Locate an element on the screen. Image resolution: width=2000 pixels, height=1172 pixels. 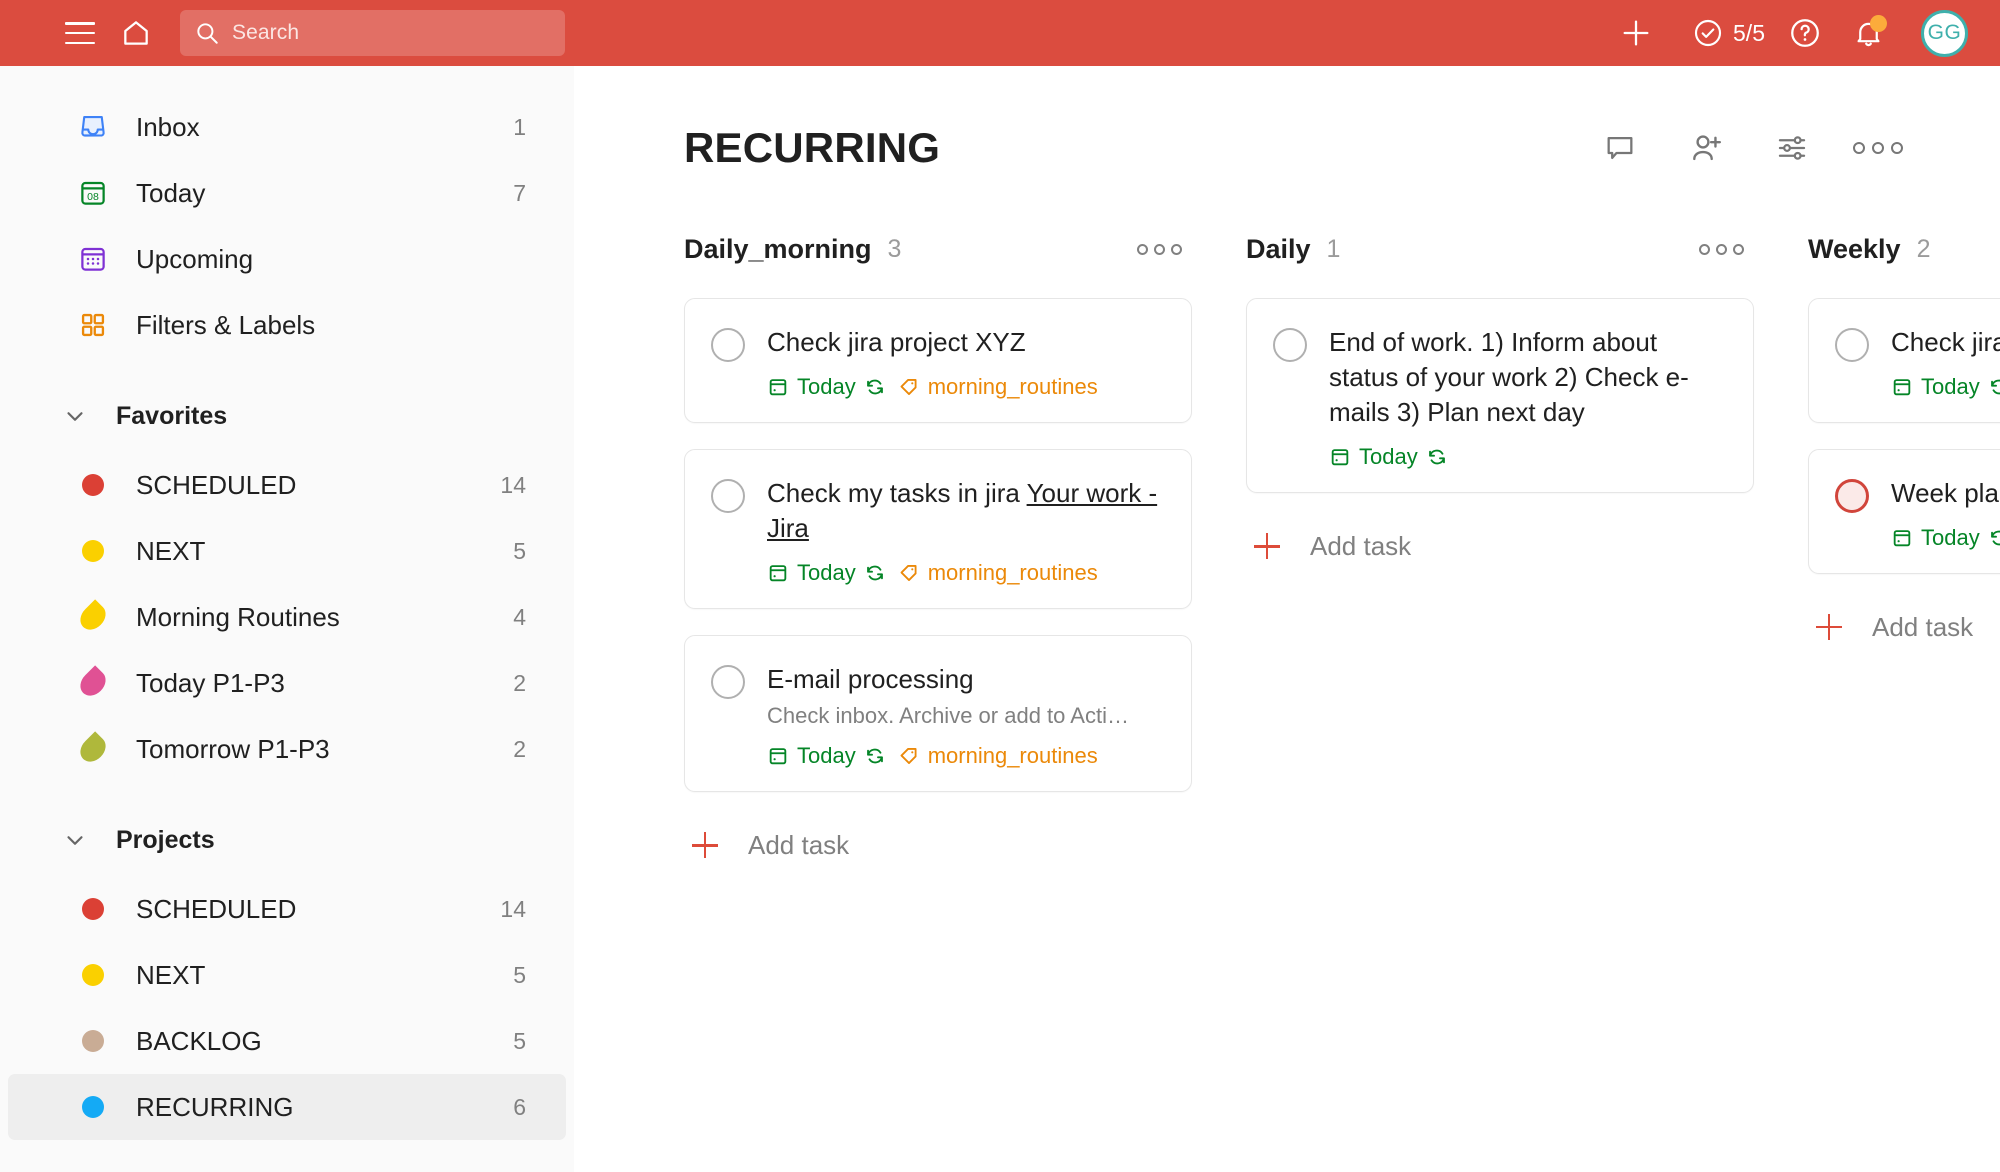
notifications-button is located at coordinates (1868, 33).